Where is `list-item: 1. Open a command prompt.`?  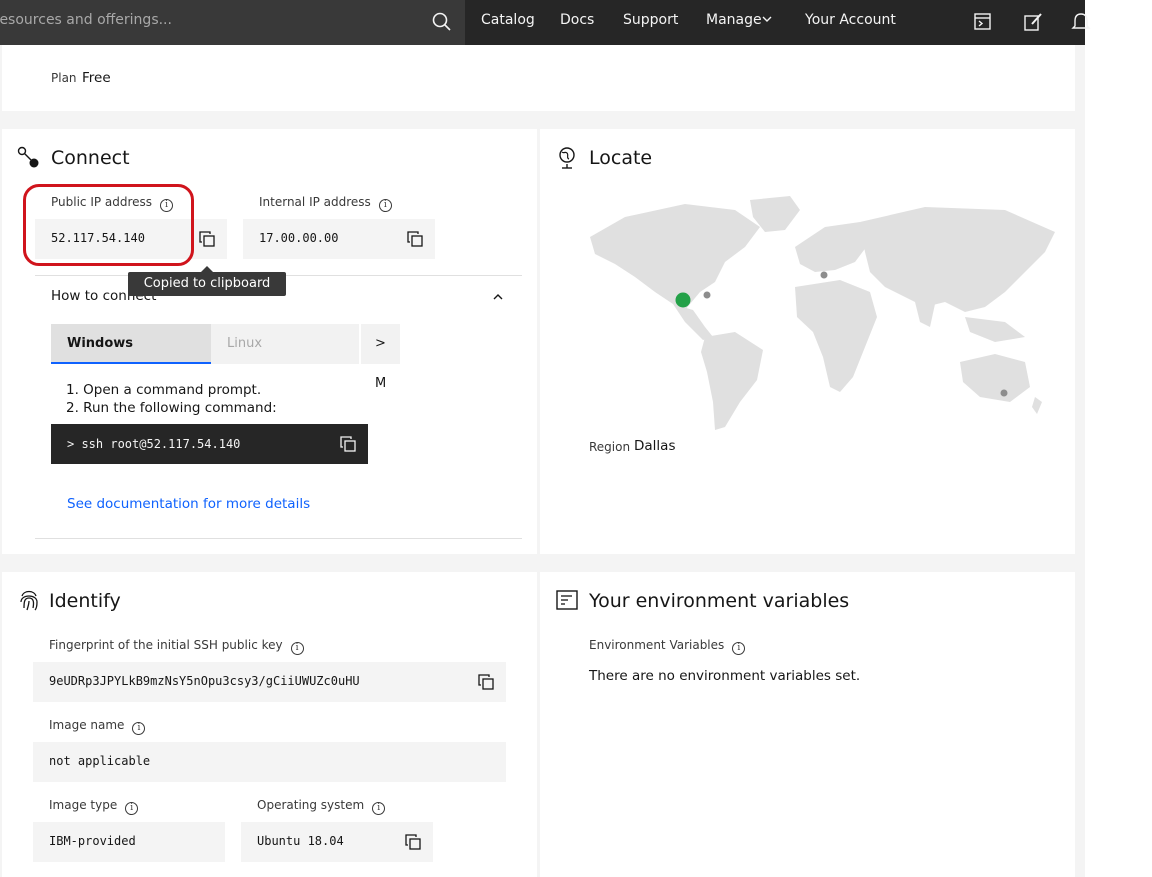
list-item: 1. Open a command prompt. is located at coordinates (164, 390).